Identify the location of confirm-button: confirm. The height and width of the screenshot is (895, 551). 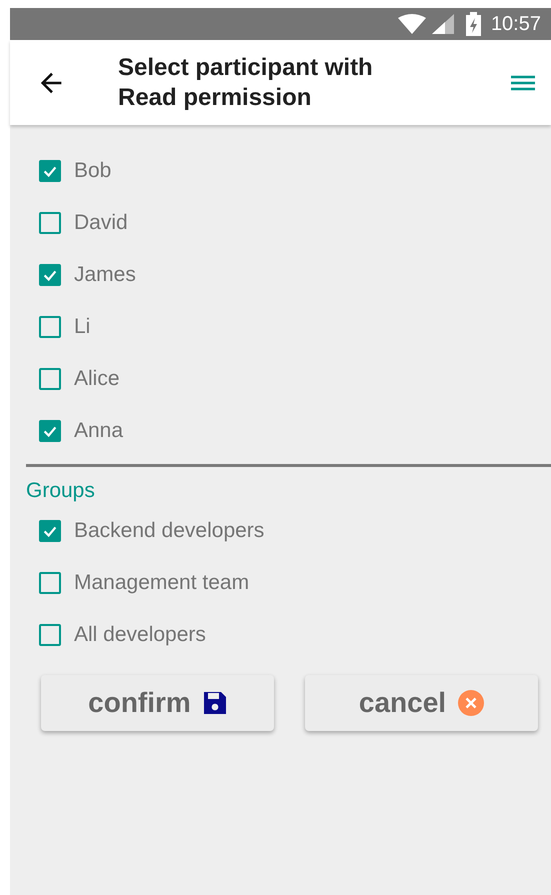
(157, 703).